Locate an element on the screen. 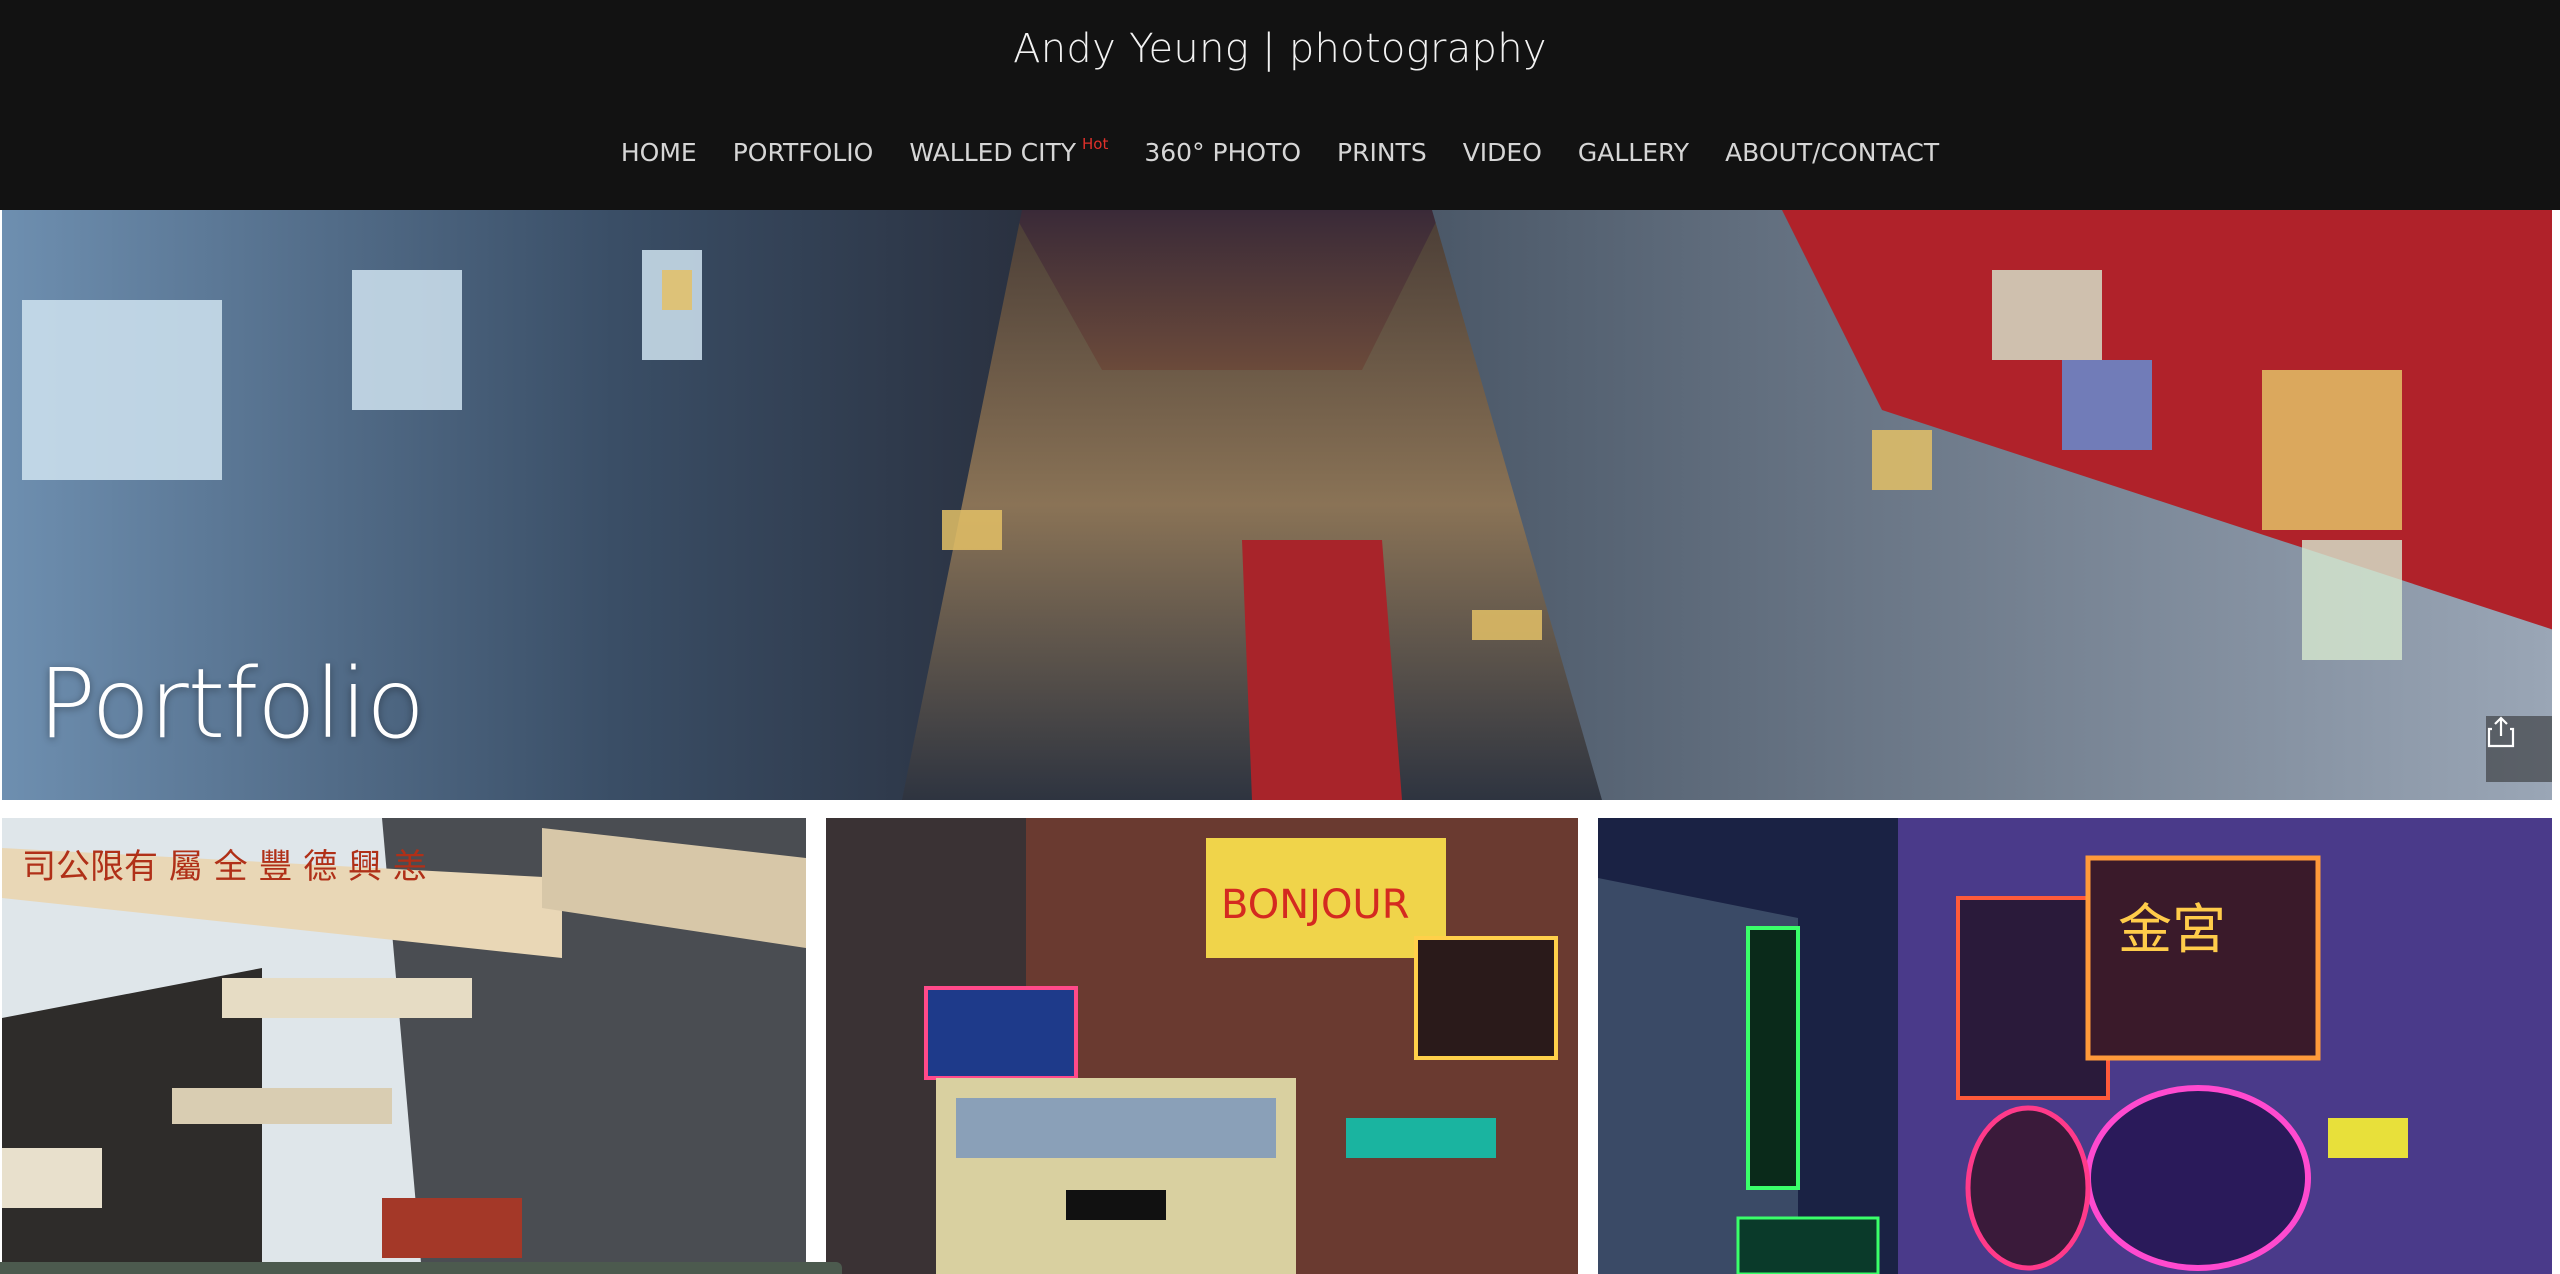 This screenshot has height=1274, width=2560. svg-text: BONJOUR is located at coordinates (1315, 905).